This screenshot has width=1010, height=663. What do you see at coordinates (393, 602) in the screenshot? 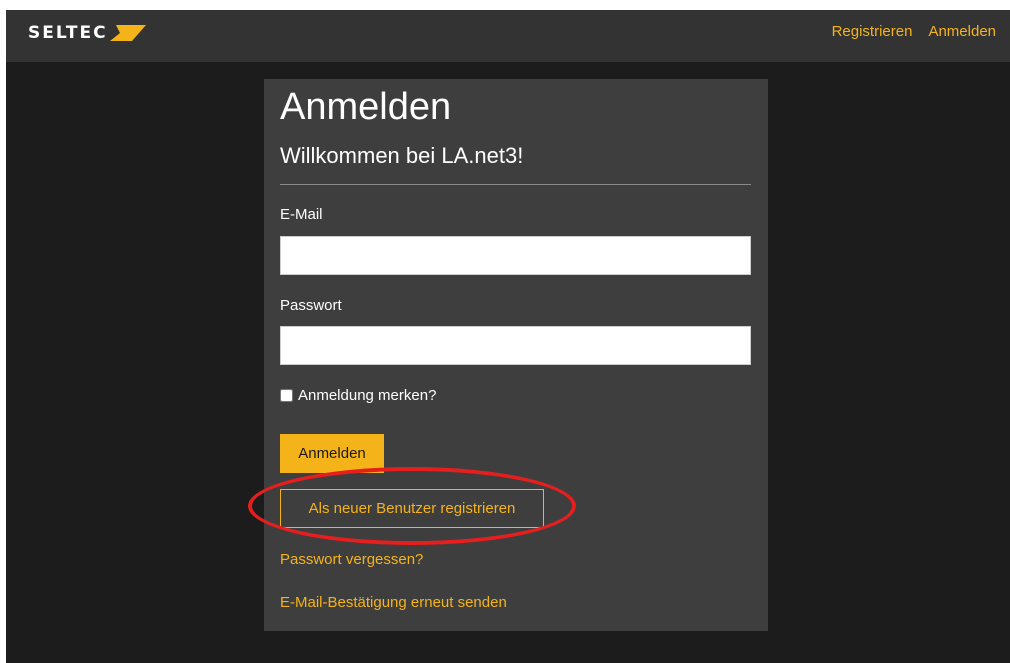
I see `resend-confirmation-link: E-Mail-Bestätigung erneut senden` at bounding box center [393, 602].